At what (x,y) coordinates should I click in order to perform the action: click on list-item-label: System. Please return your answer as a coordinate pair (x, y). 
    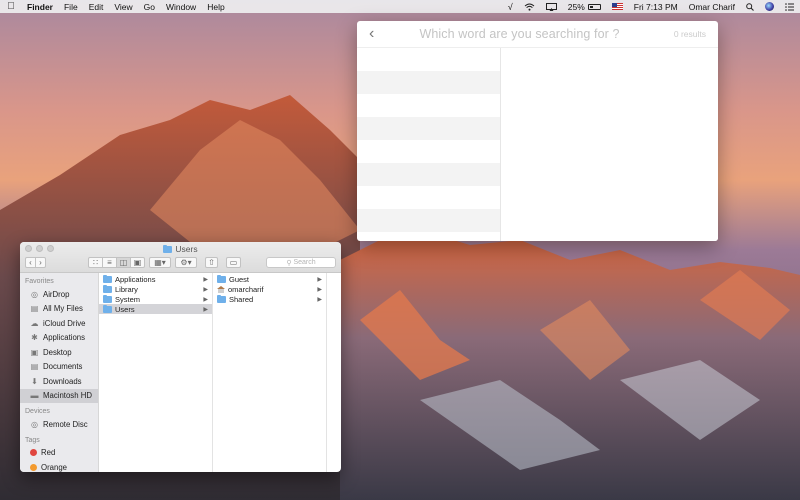
    Looking at the image, I should click on (128, 299).